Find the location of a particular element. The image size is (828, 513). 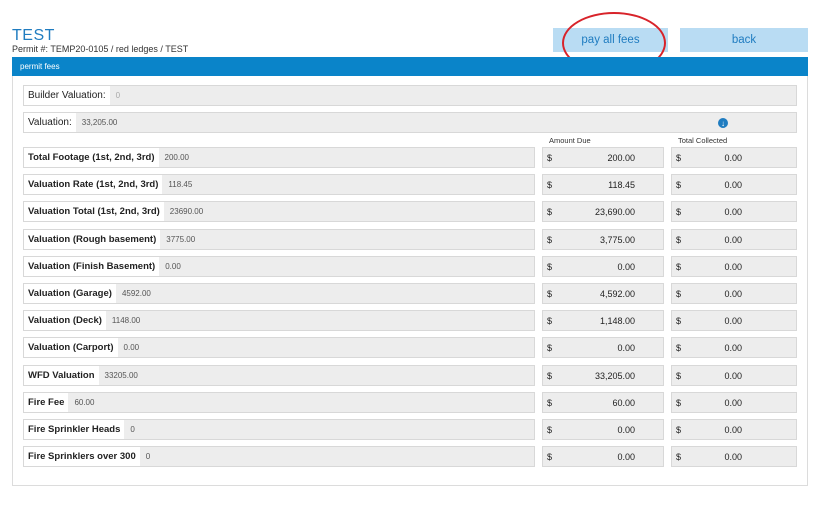

section-label: permit fees is located at coordinates (40, 66).